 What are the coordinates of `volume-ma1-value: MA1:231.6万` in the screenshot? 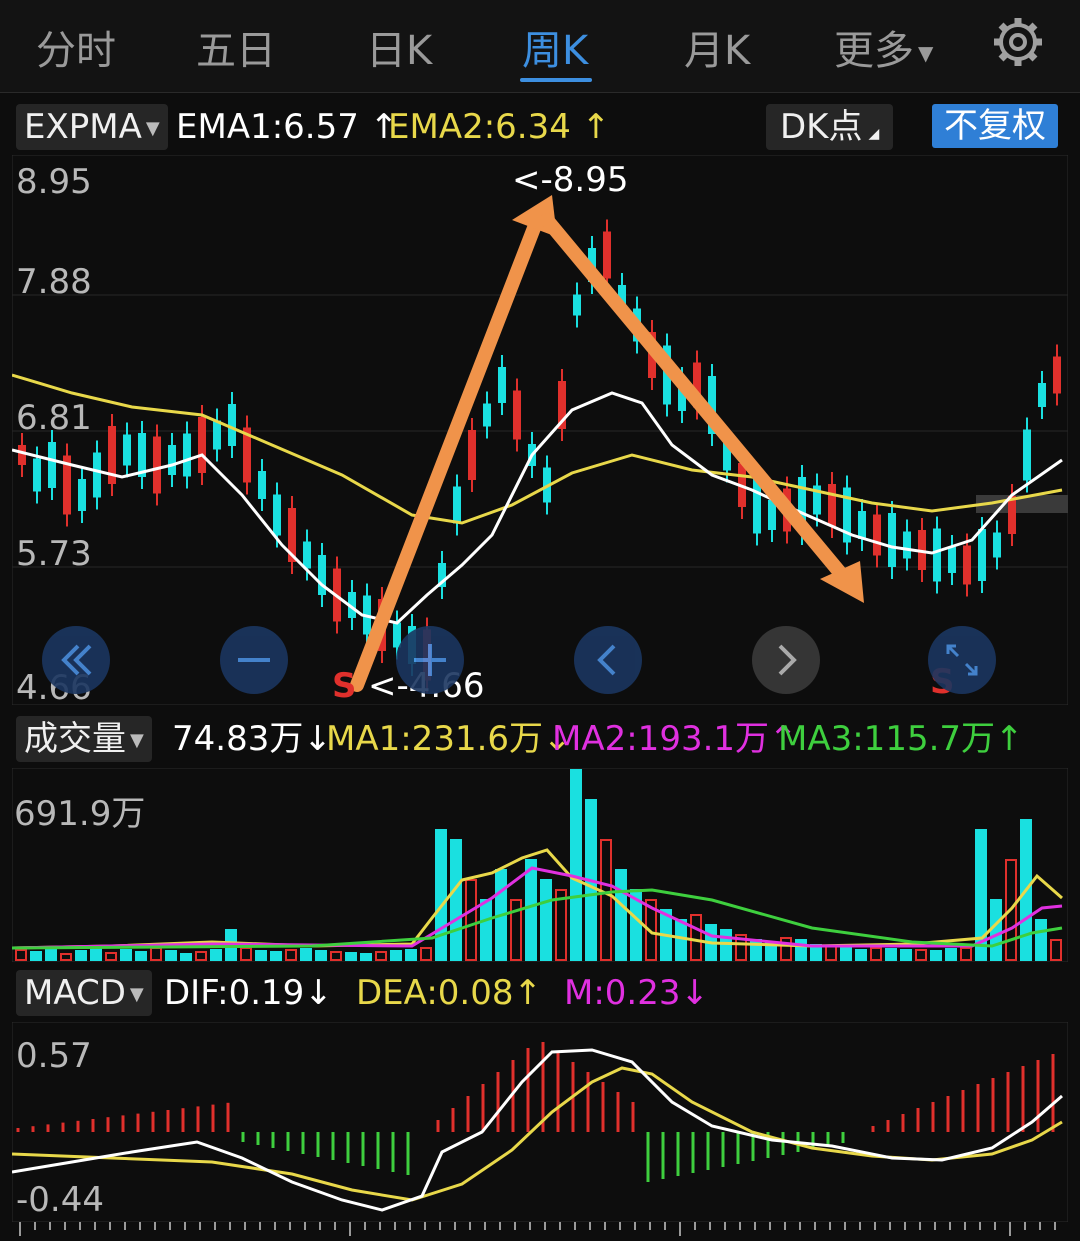 It's located at (435, 739).